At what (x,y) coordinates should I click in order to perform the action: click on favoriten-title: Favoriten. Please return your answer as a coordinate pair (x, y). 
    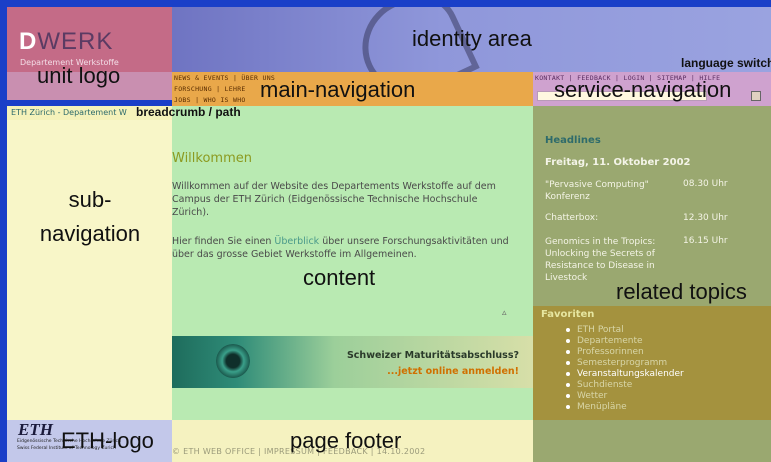
    Looking at the image, I should click on (568, 314).